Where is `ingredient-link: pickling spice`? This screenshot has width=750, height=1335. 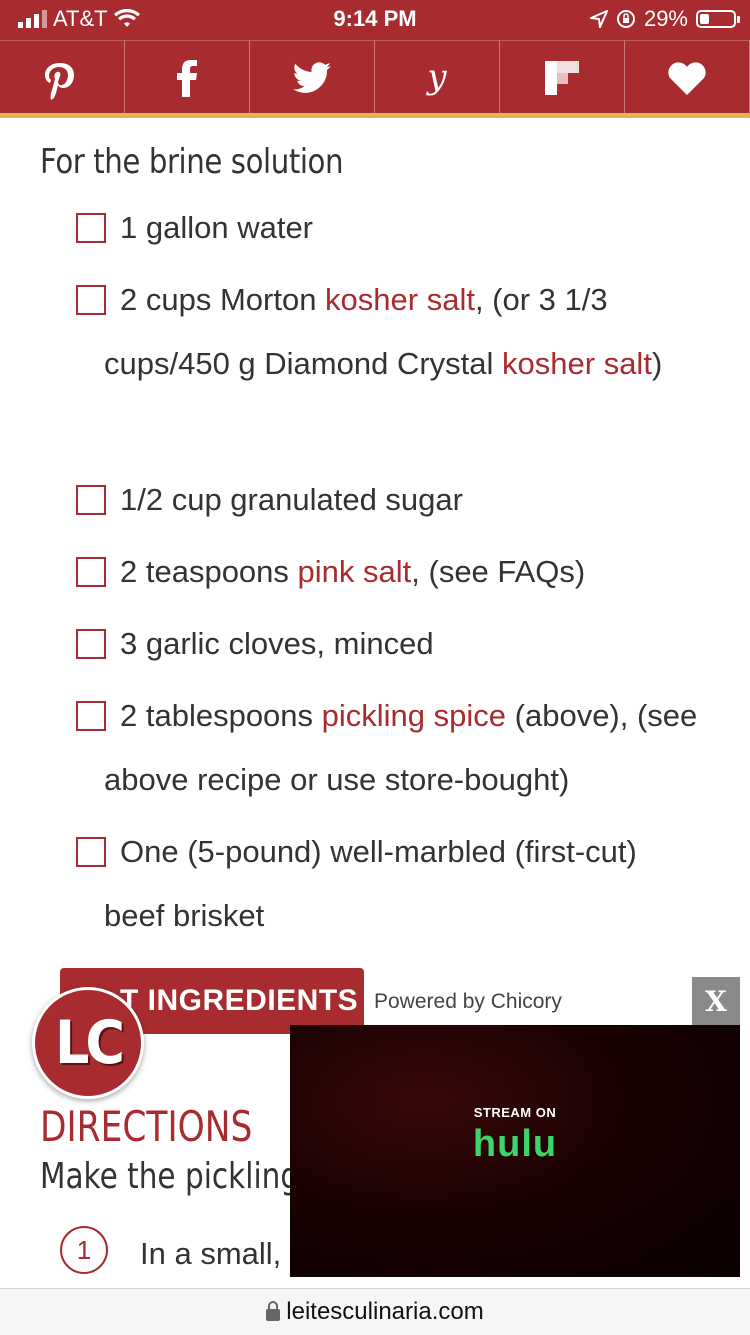 ingredient-link: pickling spice is located at coordinates (414, 715).